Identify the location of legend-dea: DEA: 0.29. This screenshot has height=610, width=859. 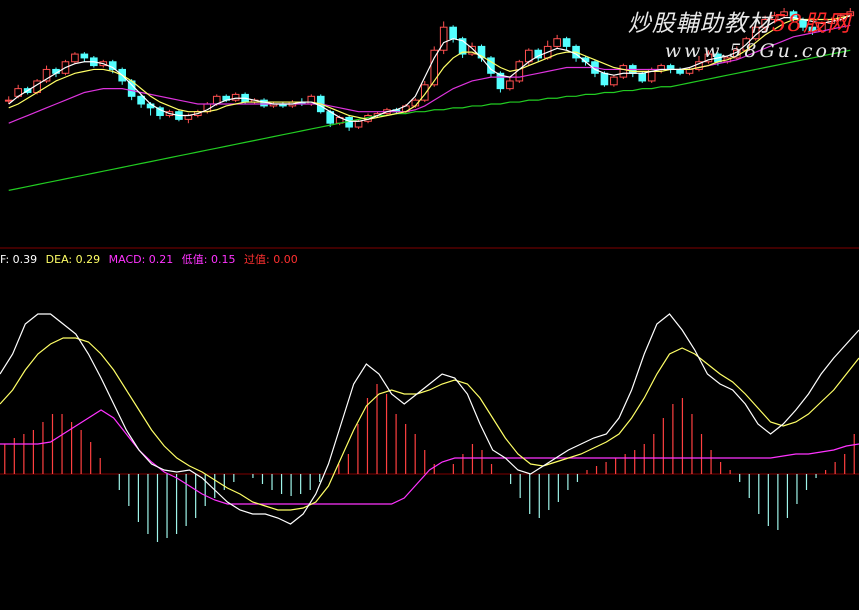
(73, 259).